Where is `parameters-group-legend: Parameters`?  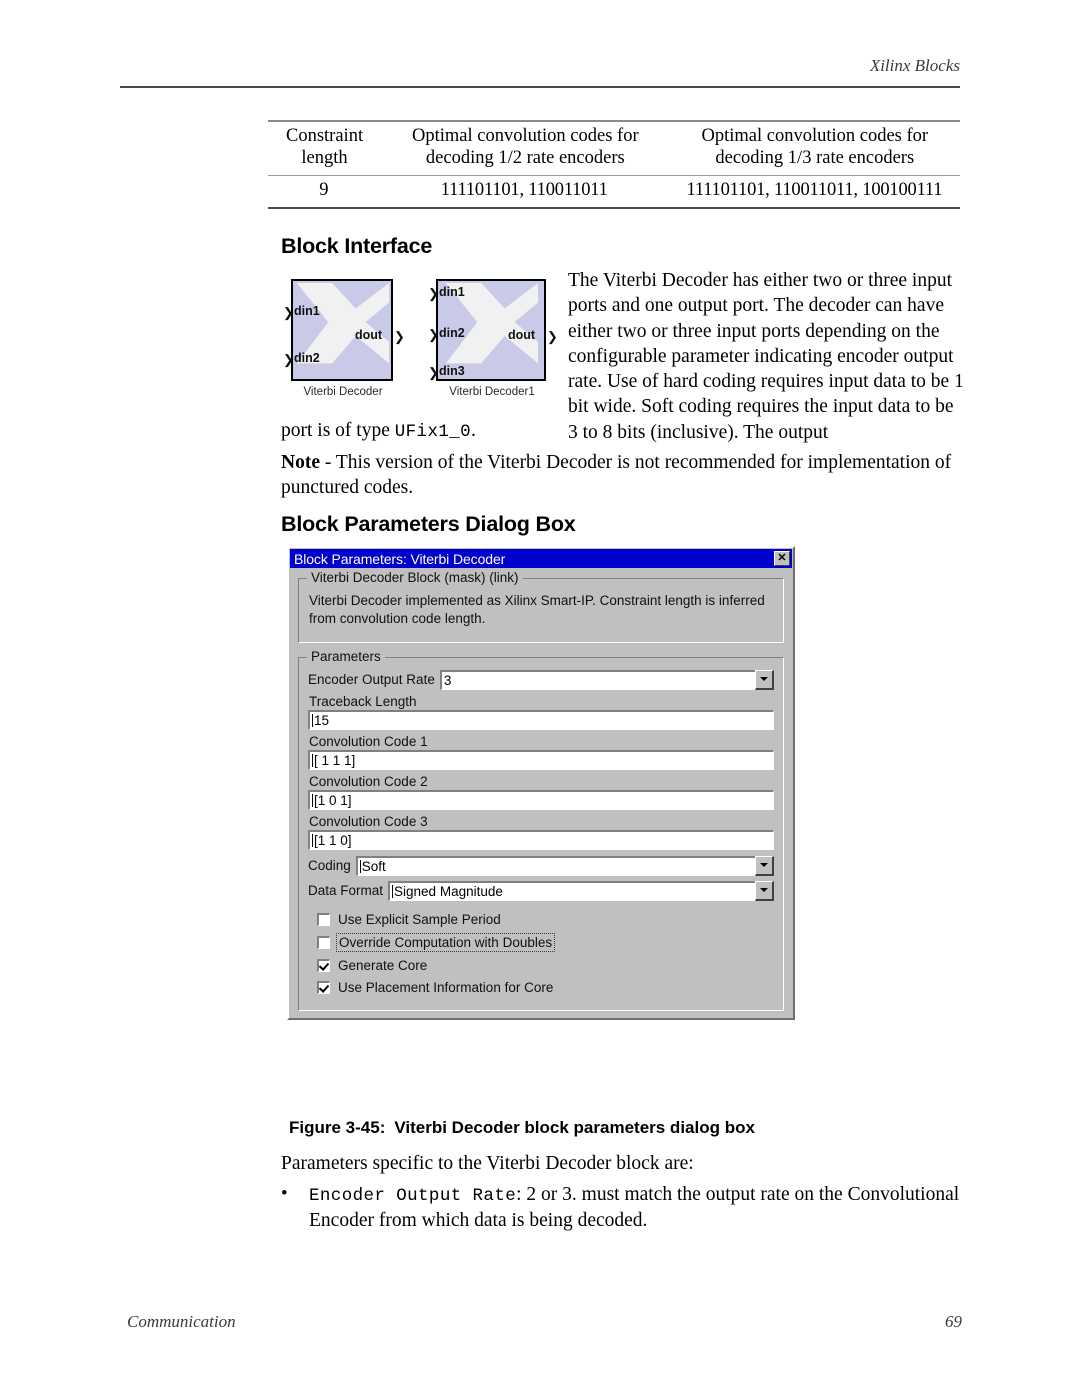
parameters-group-legend: Parameters is located at coordinates (346, 656).